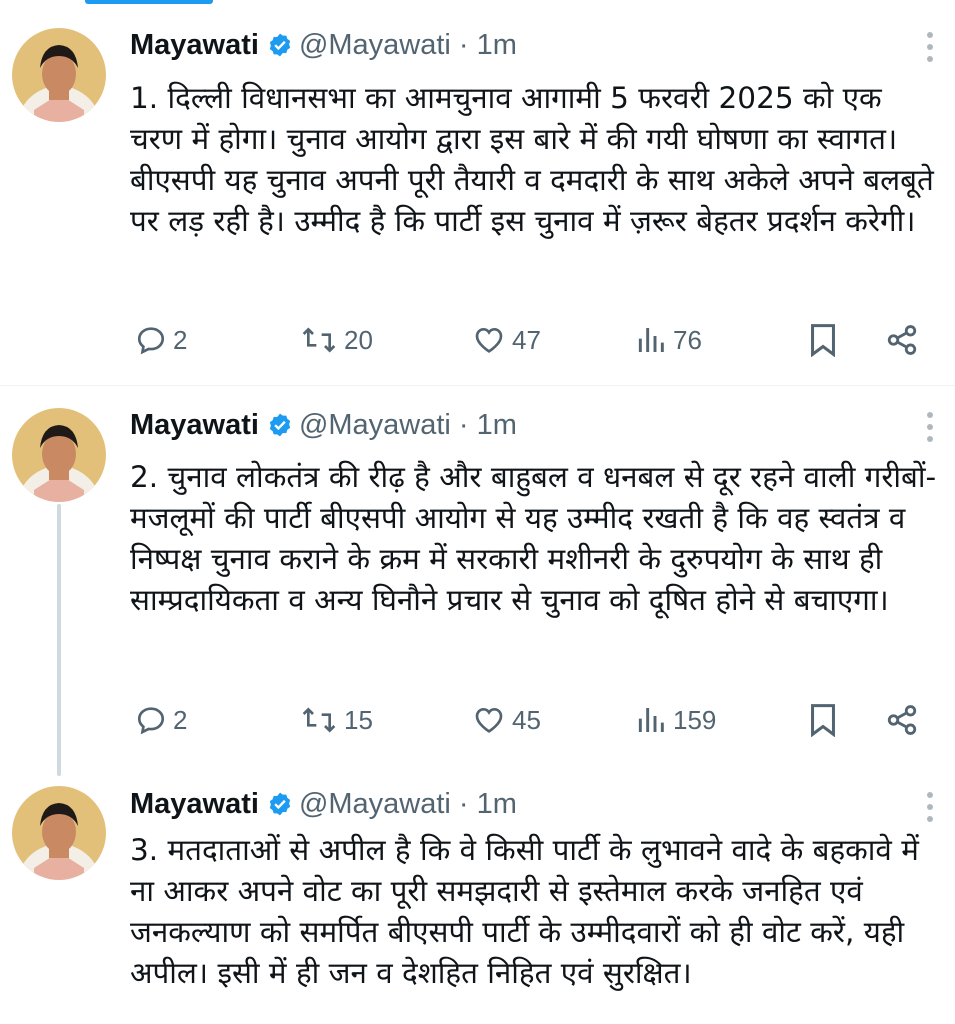 The image size is (955, 1024). I want to click on tweet-actions: 2 15 45 159, so click(530, 720).